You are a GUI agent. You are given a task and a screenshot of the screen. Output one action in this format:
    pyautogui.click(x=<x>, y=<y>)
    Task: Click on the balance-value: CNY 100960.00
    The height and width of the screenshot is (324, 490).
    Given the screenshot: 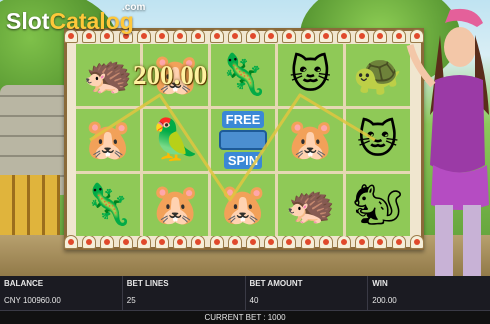 What is the action you would take?
    pyautogui.click(x=32, y=300)
    